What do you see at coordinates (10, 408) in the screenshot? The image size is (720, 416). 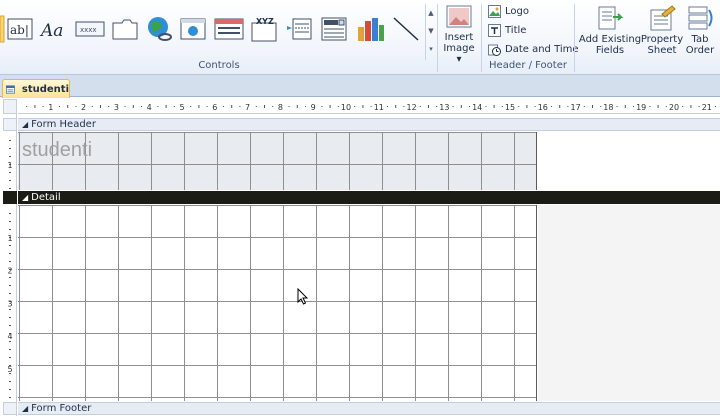 I see `form-footer-selector` at bounding box center [10, 408].